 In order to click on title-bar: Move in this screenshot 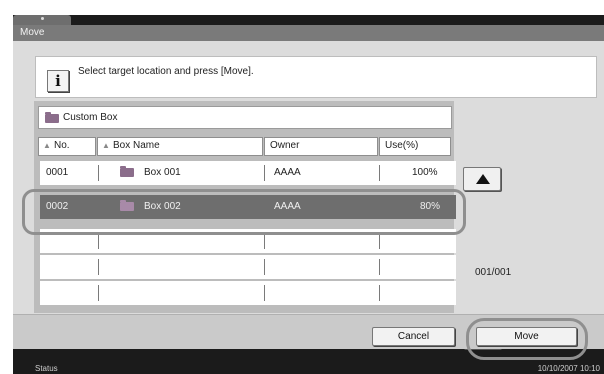, I will do `click(308, 33)`.